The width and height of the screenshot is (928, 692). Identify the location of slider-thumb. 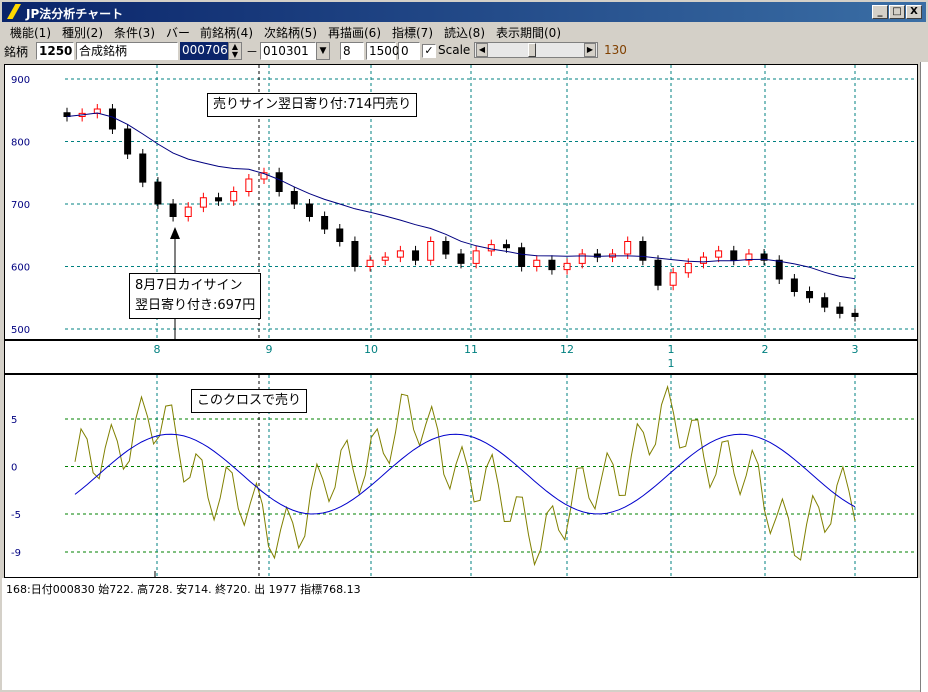
(532, 50).